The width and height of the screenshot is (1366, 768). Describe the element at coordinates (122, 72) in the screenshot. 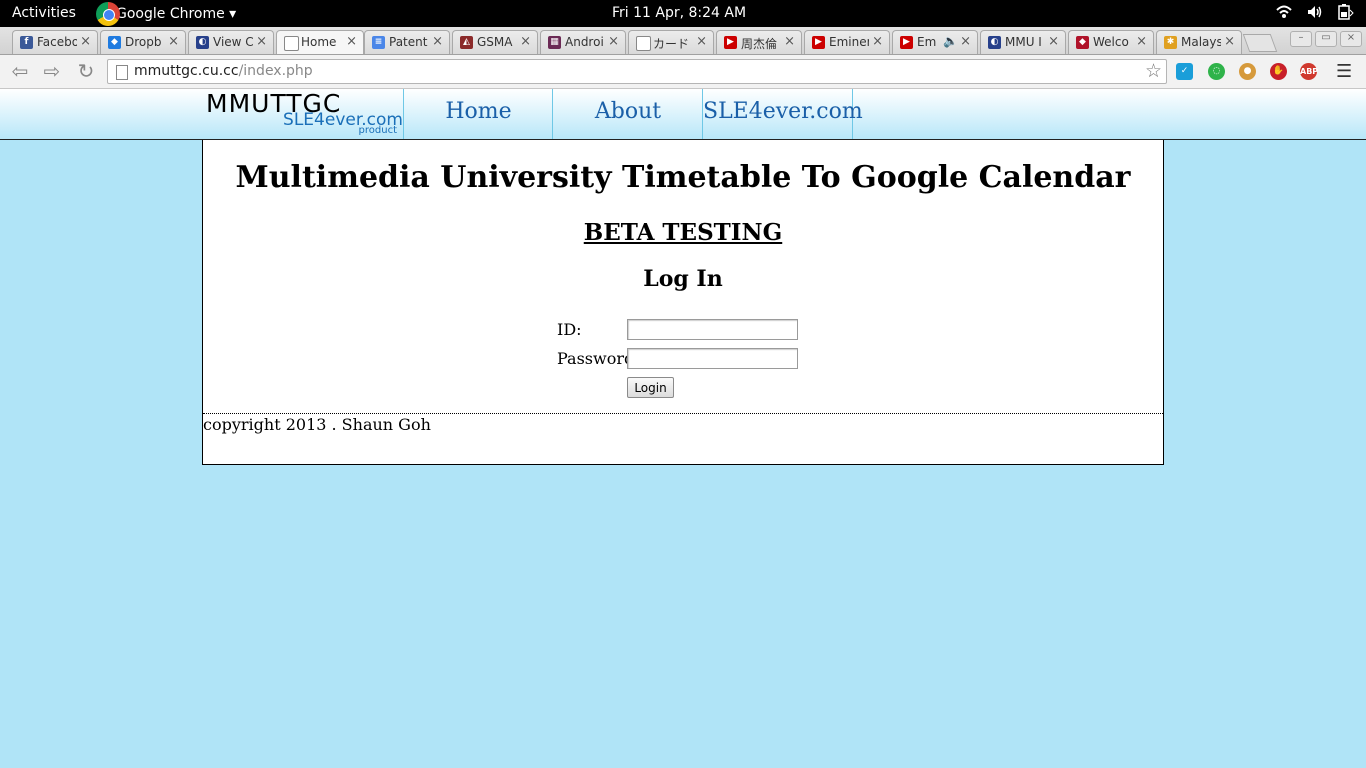

I see `page-info-icon` at that location.